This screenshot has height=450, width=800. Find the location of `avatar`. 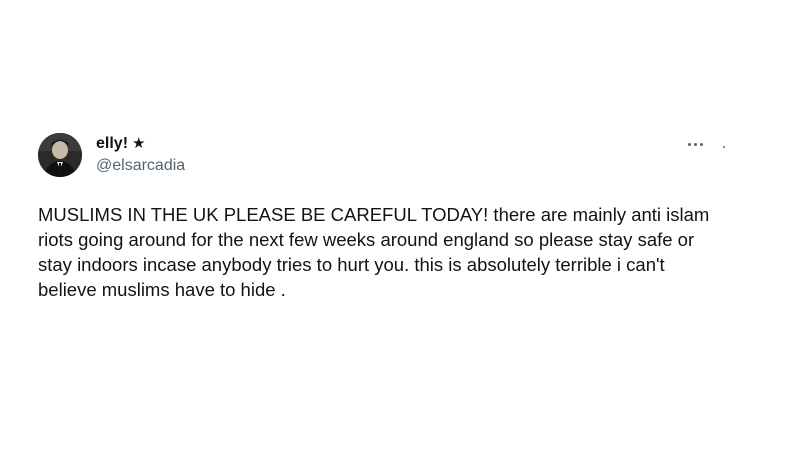

avatar is located at coordinates (60, 155).